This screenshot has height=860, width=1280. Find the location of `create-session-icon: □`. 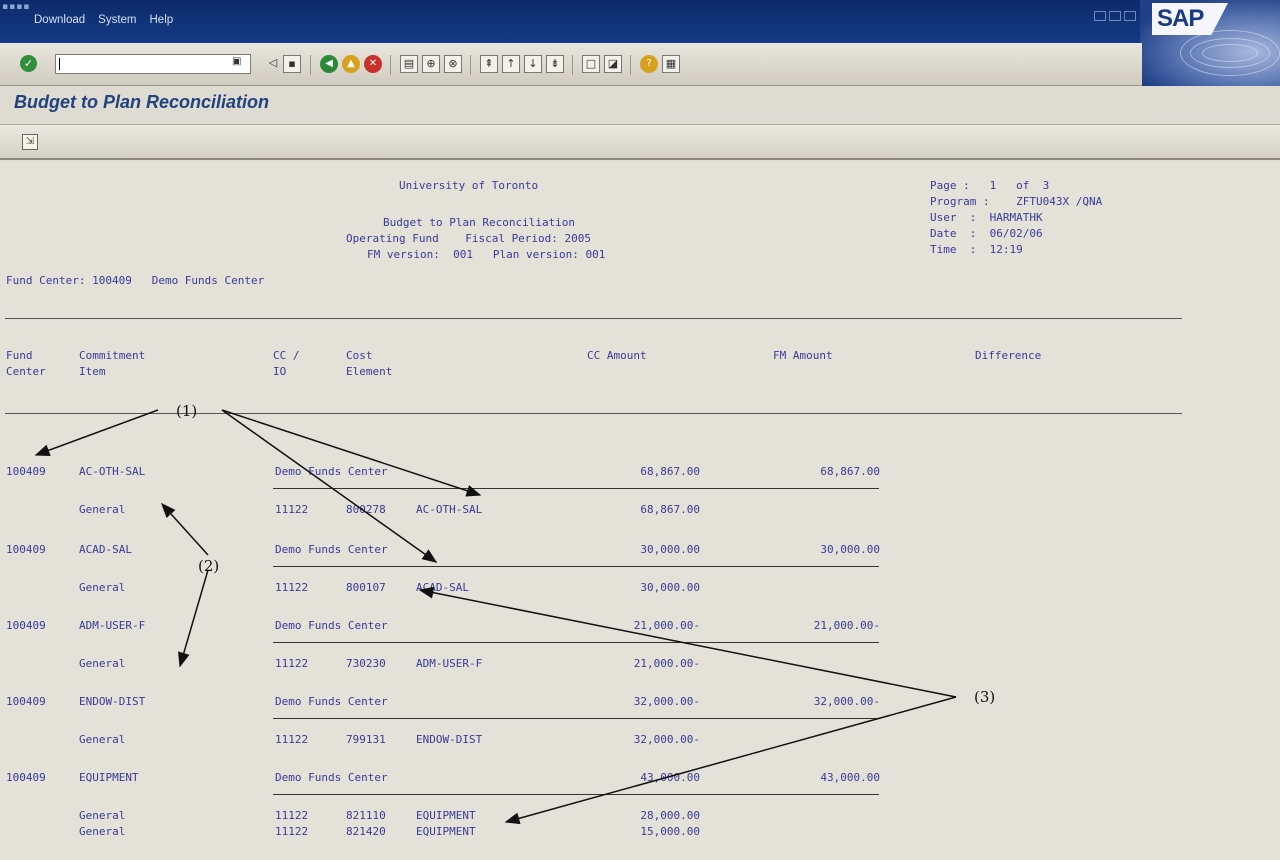

create-session-icon: □ is located at coordinates (591, 64).